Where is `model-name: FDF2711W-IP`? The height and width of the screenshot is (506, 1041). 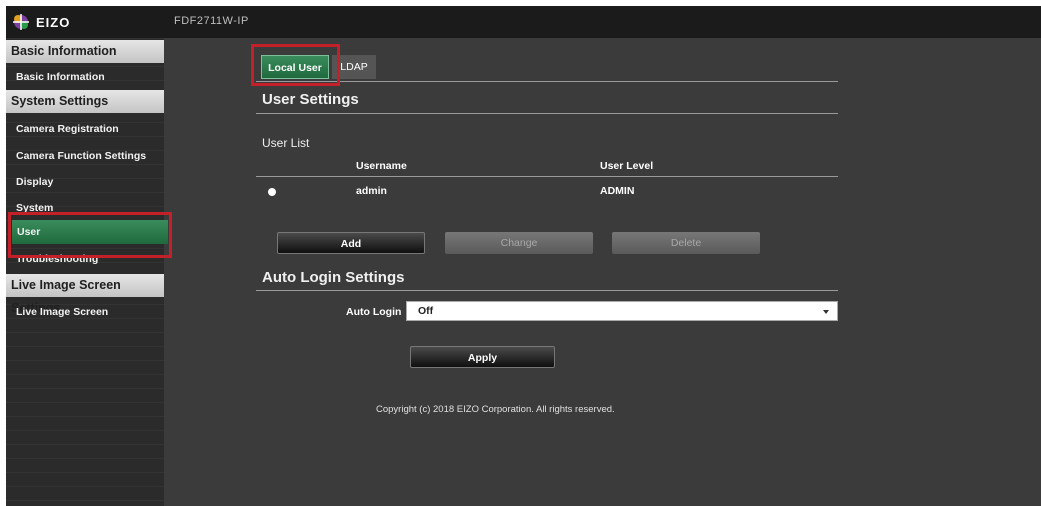 model-name: FDF2711W-IP is located at coordinates (211, 21).